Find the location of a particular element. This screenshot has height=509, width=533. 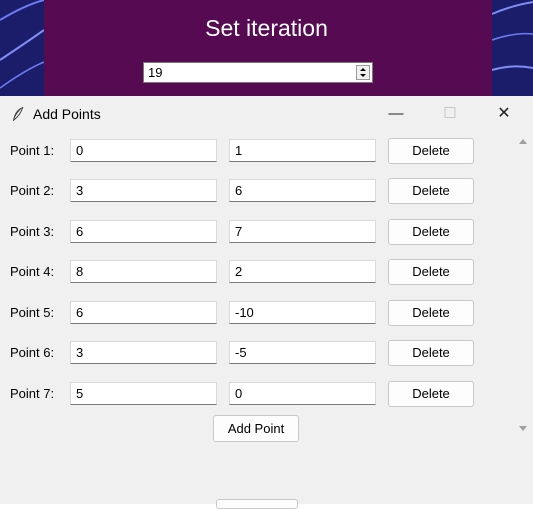

point-row: Point 1: 0 1 Delete is located at coordinates (256, 151).